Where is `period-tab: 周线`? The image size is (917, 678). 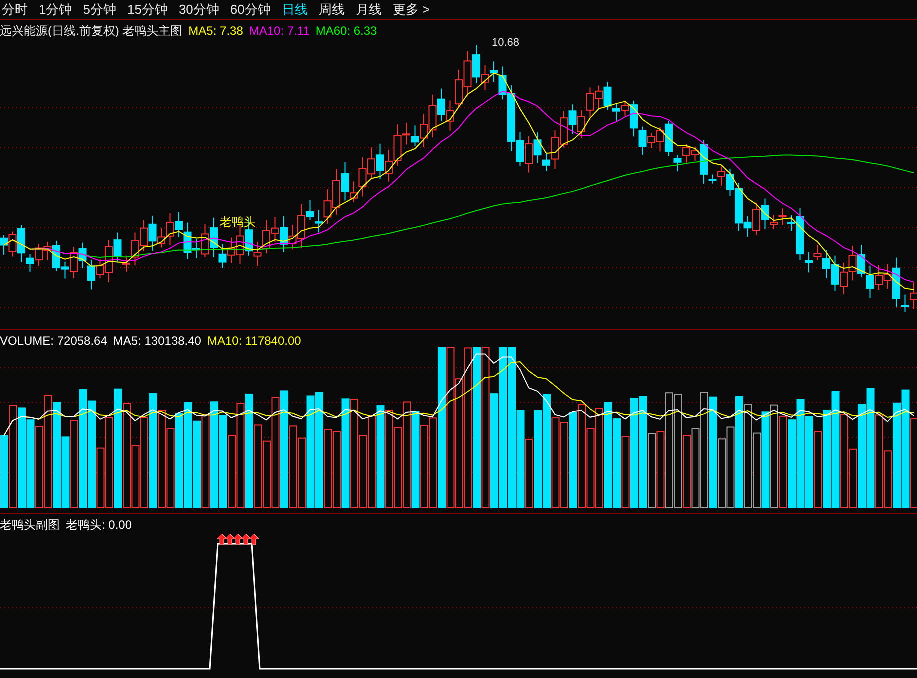 period-tab: 周线 is located at coordinates (331, 9).